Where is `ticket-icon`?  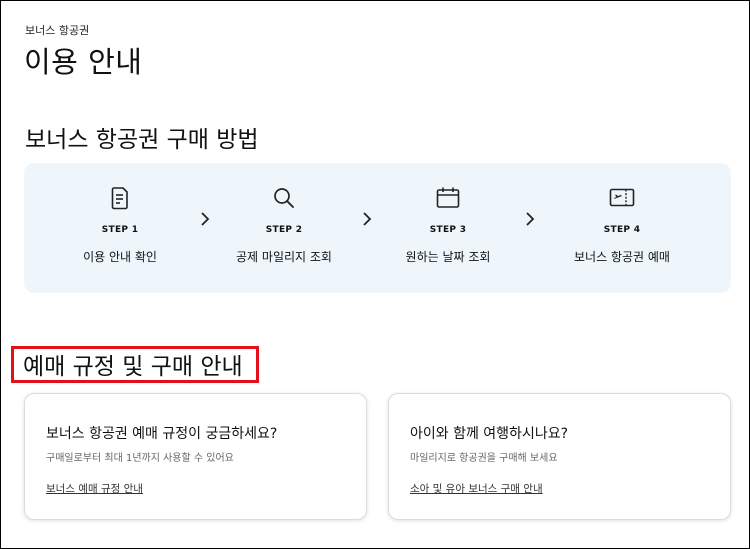 ticket-icon is located at coordinates (622, 197).